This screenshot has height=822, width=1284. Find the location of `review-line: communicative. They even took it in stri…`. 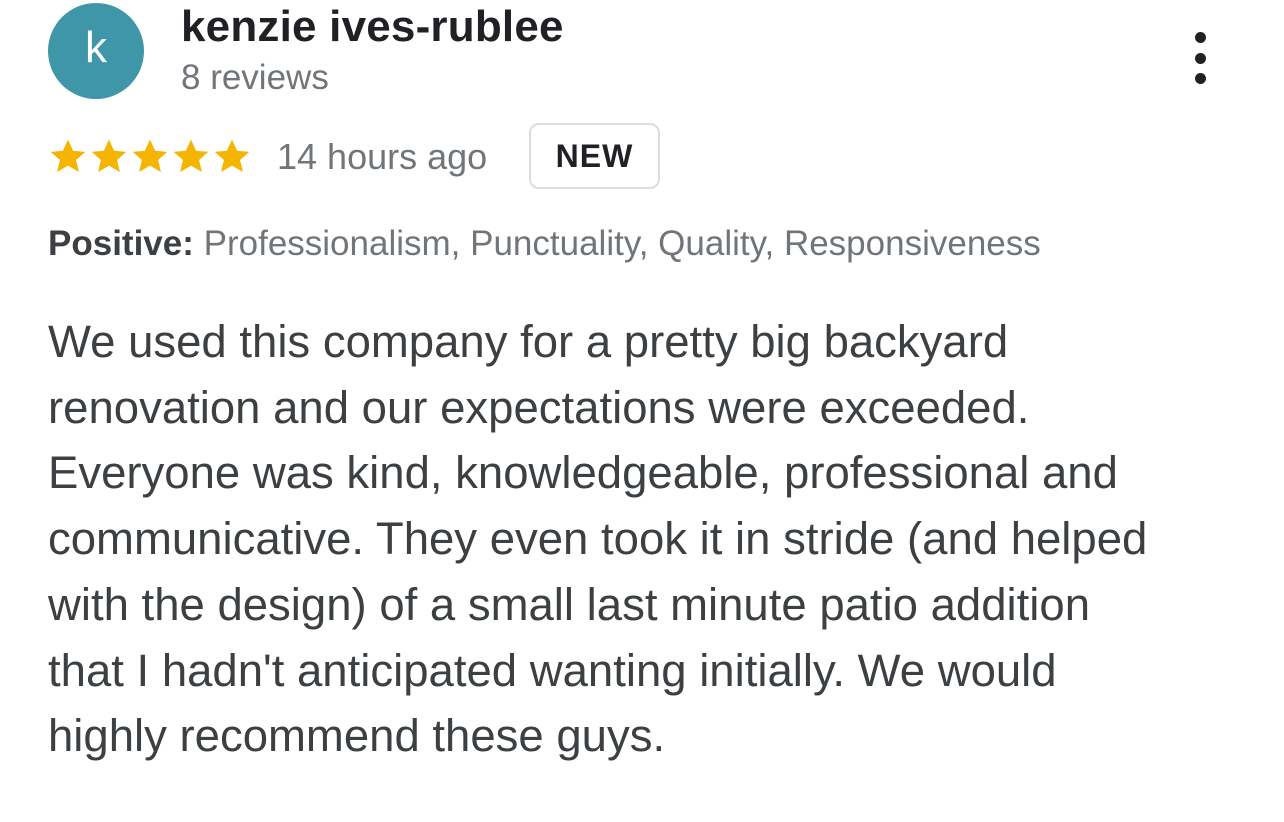

review-line: communicative. They even took it in stri… is located at coordinates (598, 539).